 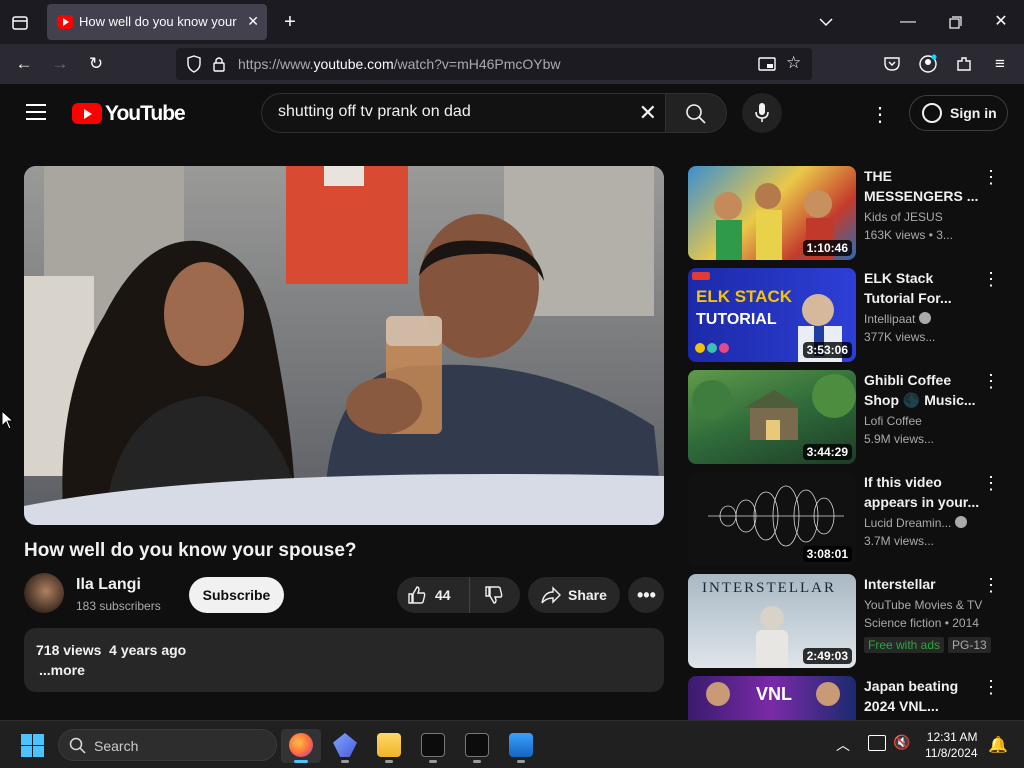 I want to click on sign-in-label: Sign in, so click(x=973, y=113).